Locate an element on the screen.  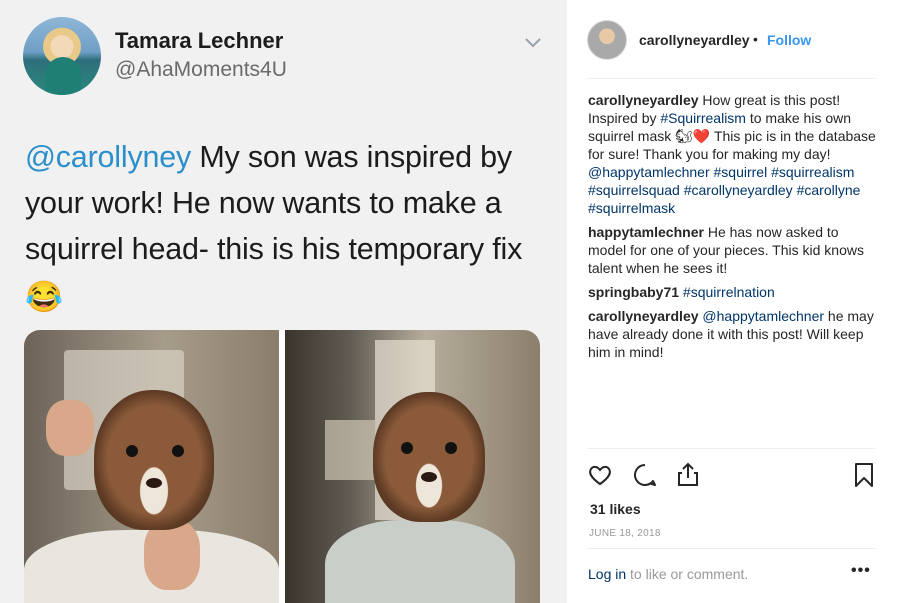
heart-icon is located at coordinates (600, 475).